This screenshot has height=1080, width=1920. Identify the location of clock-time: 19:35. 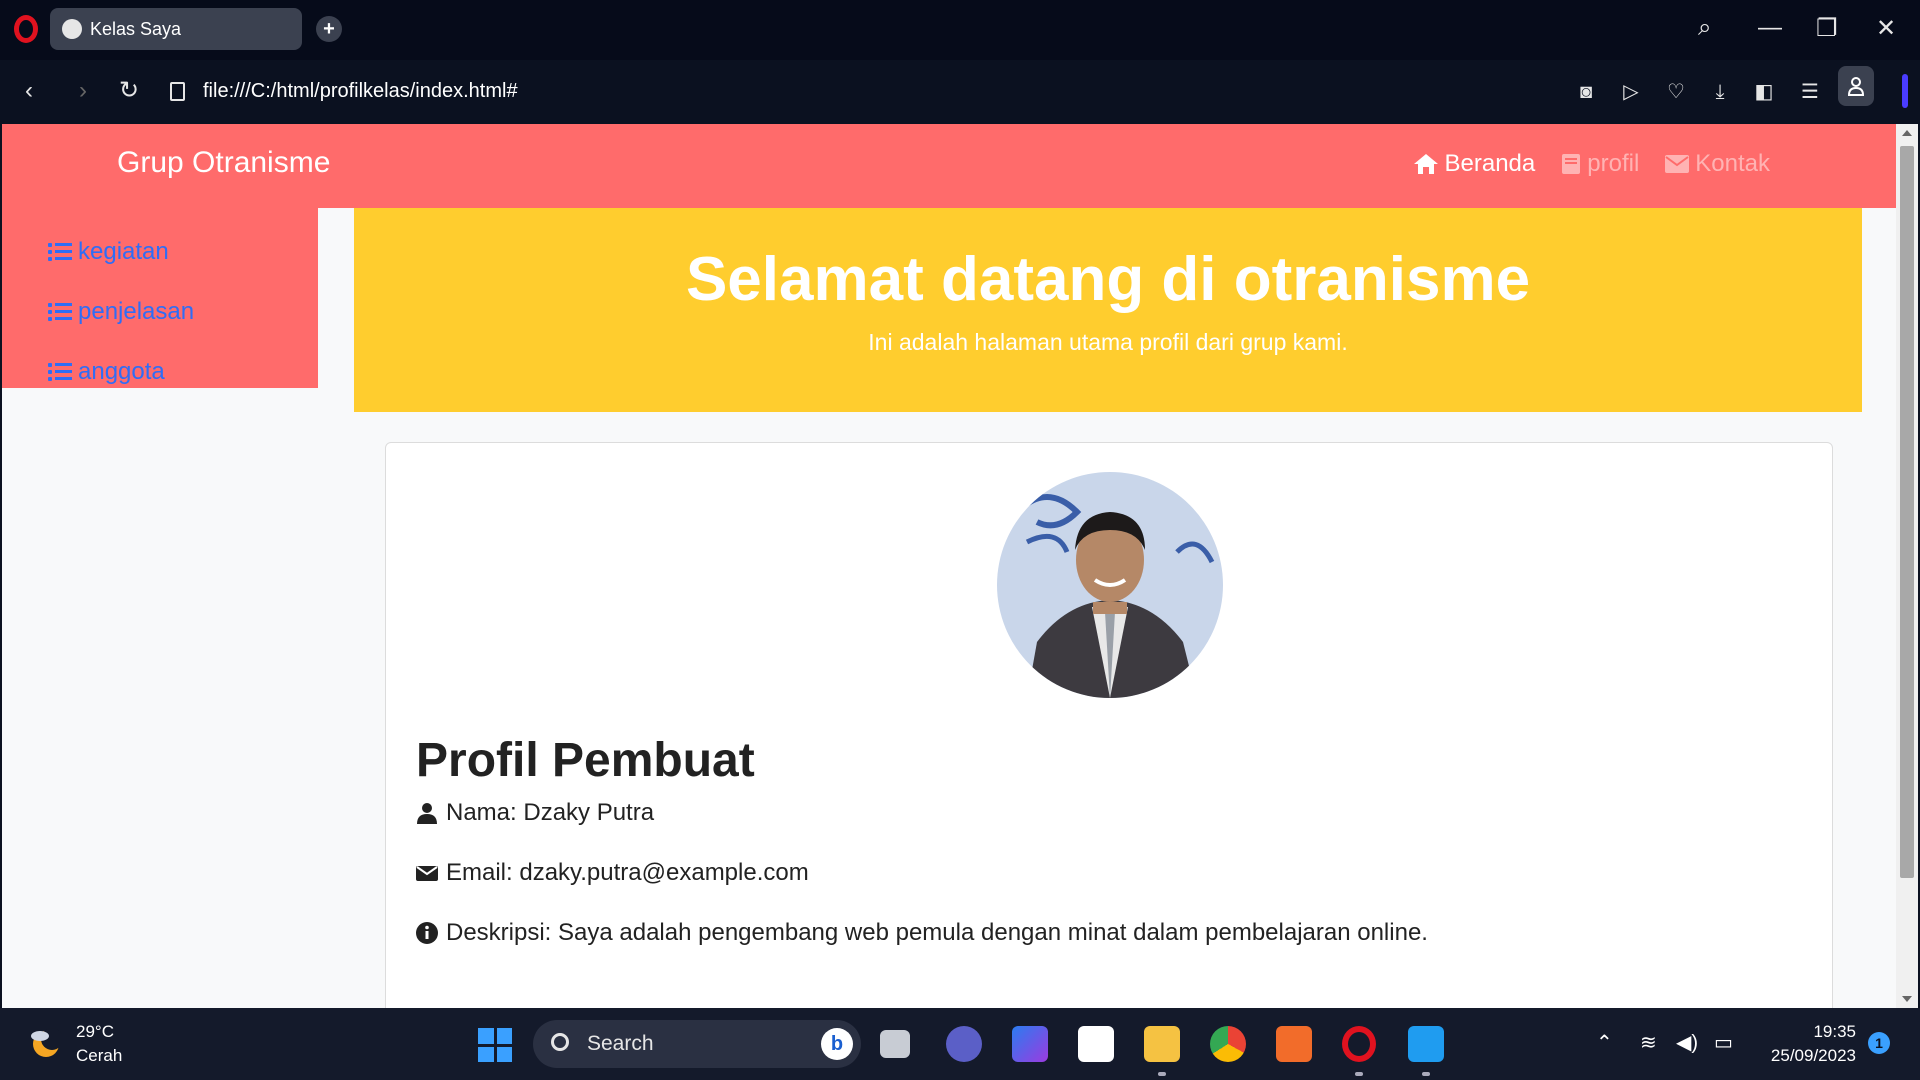
(1834, 1031).